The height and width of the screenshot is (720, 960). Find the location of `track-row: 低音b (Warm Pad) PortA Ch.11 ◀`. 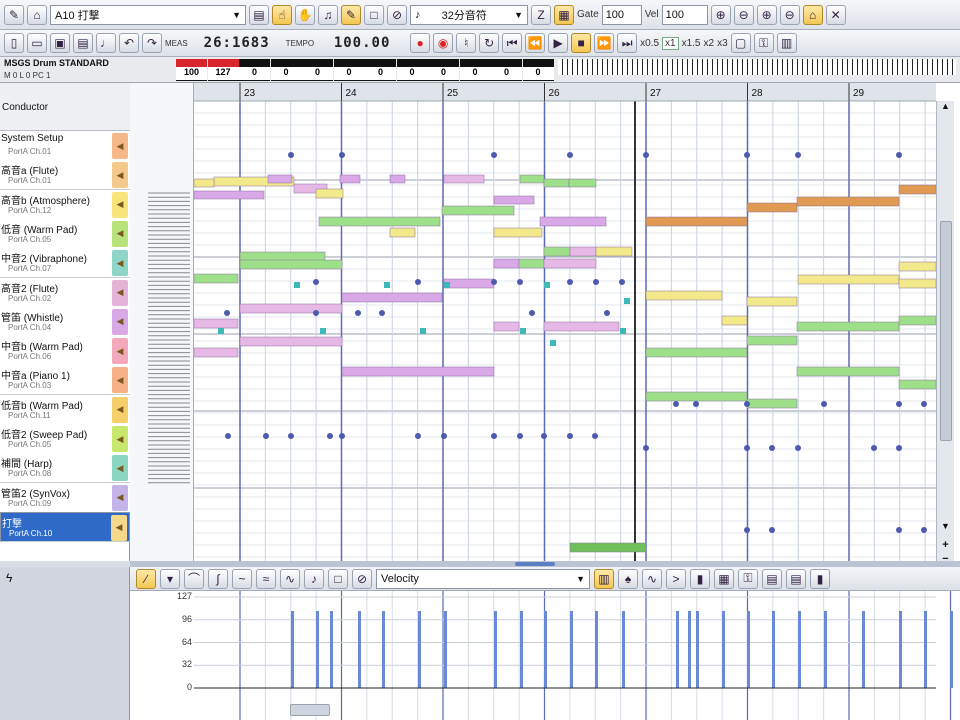

track-row: 低音b (Warm Pad) PortA Ch.11 ◀ is located at coordinates (65, 409).